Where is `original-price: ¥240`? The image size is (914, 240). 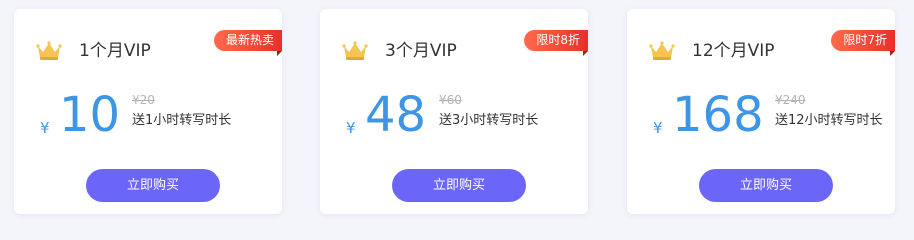
original-price: ¥240 is located at coordinates (790, 100).